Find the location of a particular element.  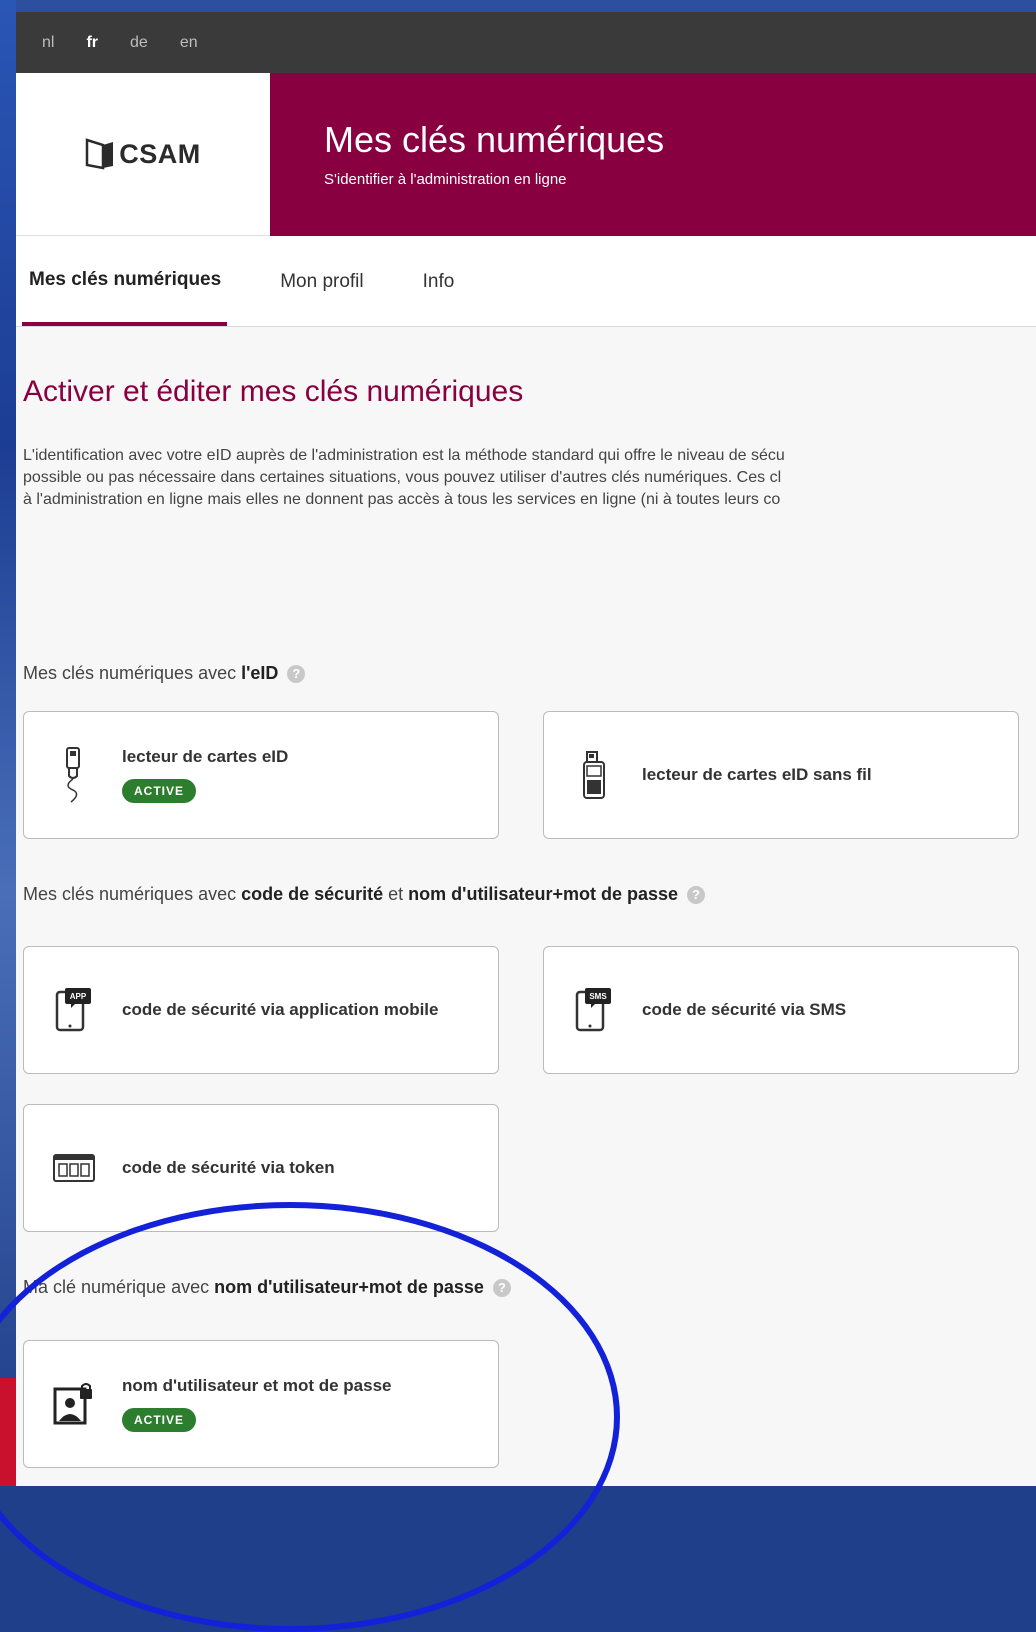

card-label: code de sécurité via application mobile is located at coordinates (280, 1009).